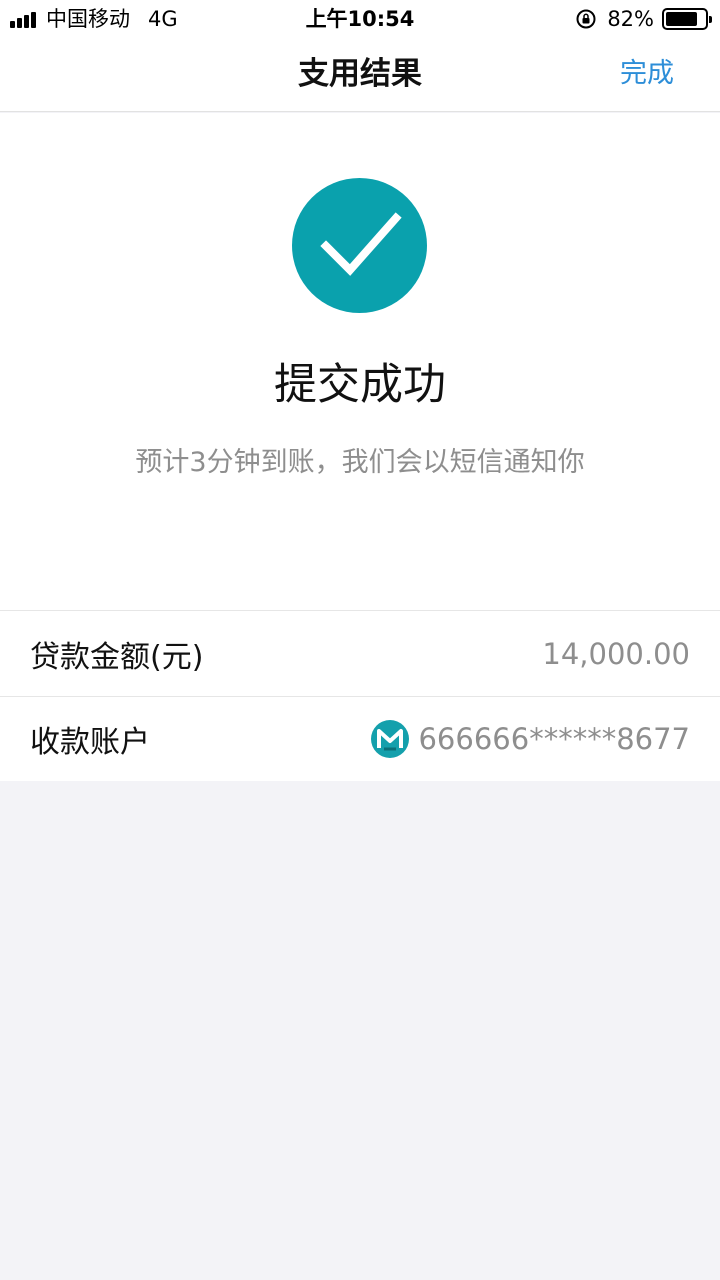  What do you see at coordinates (682, 19) in the screenshot?
I see `battery-fill` at bounding box center [682, 19].